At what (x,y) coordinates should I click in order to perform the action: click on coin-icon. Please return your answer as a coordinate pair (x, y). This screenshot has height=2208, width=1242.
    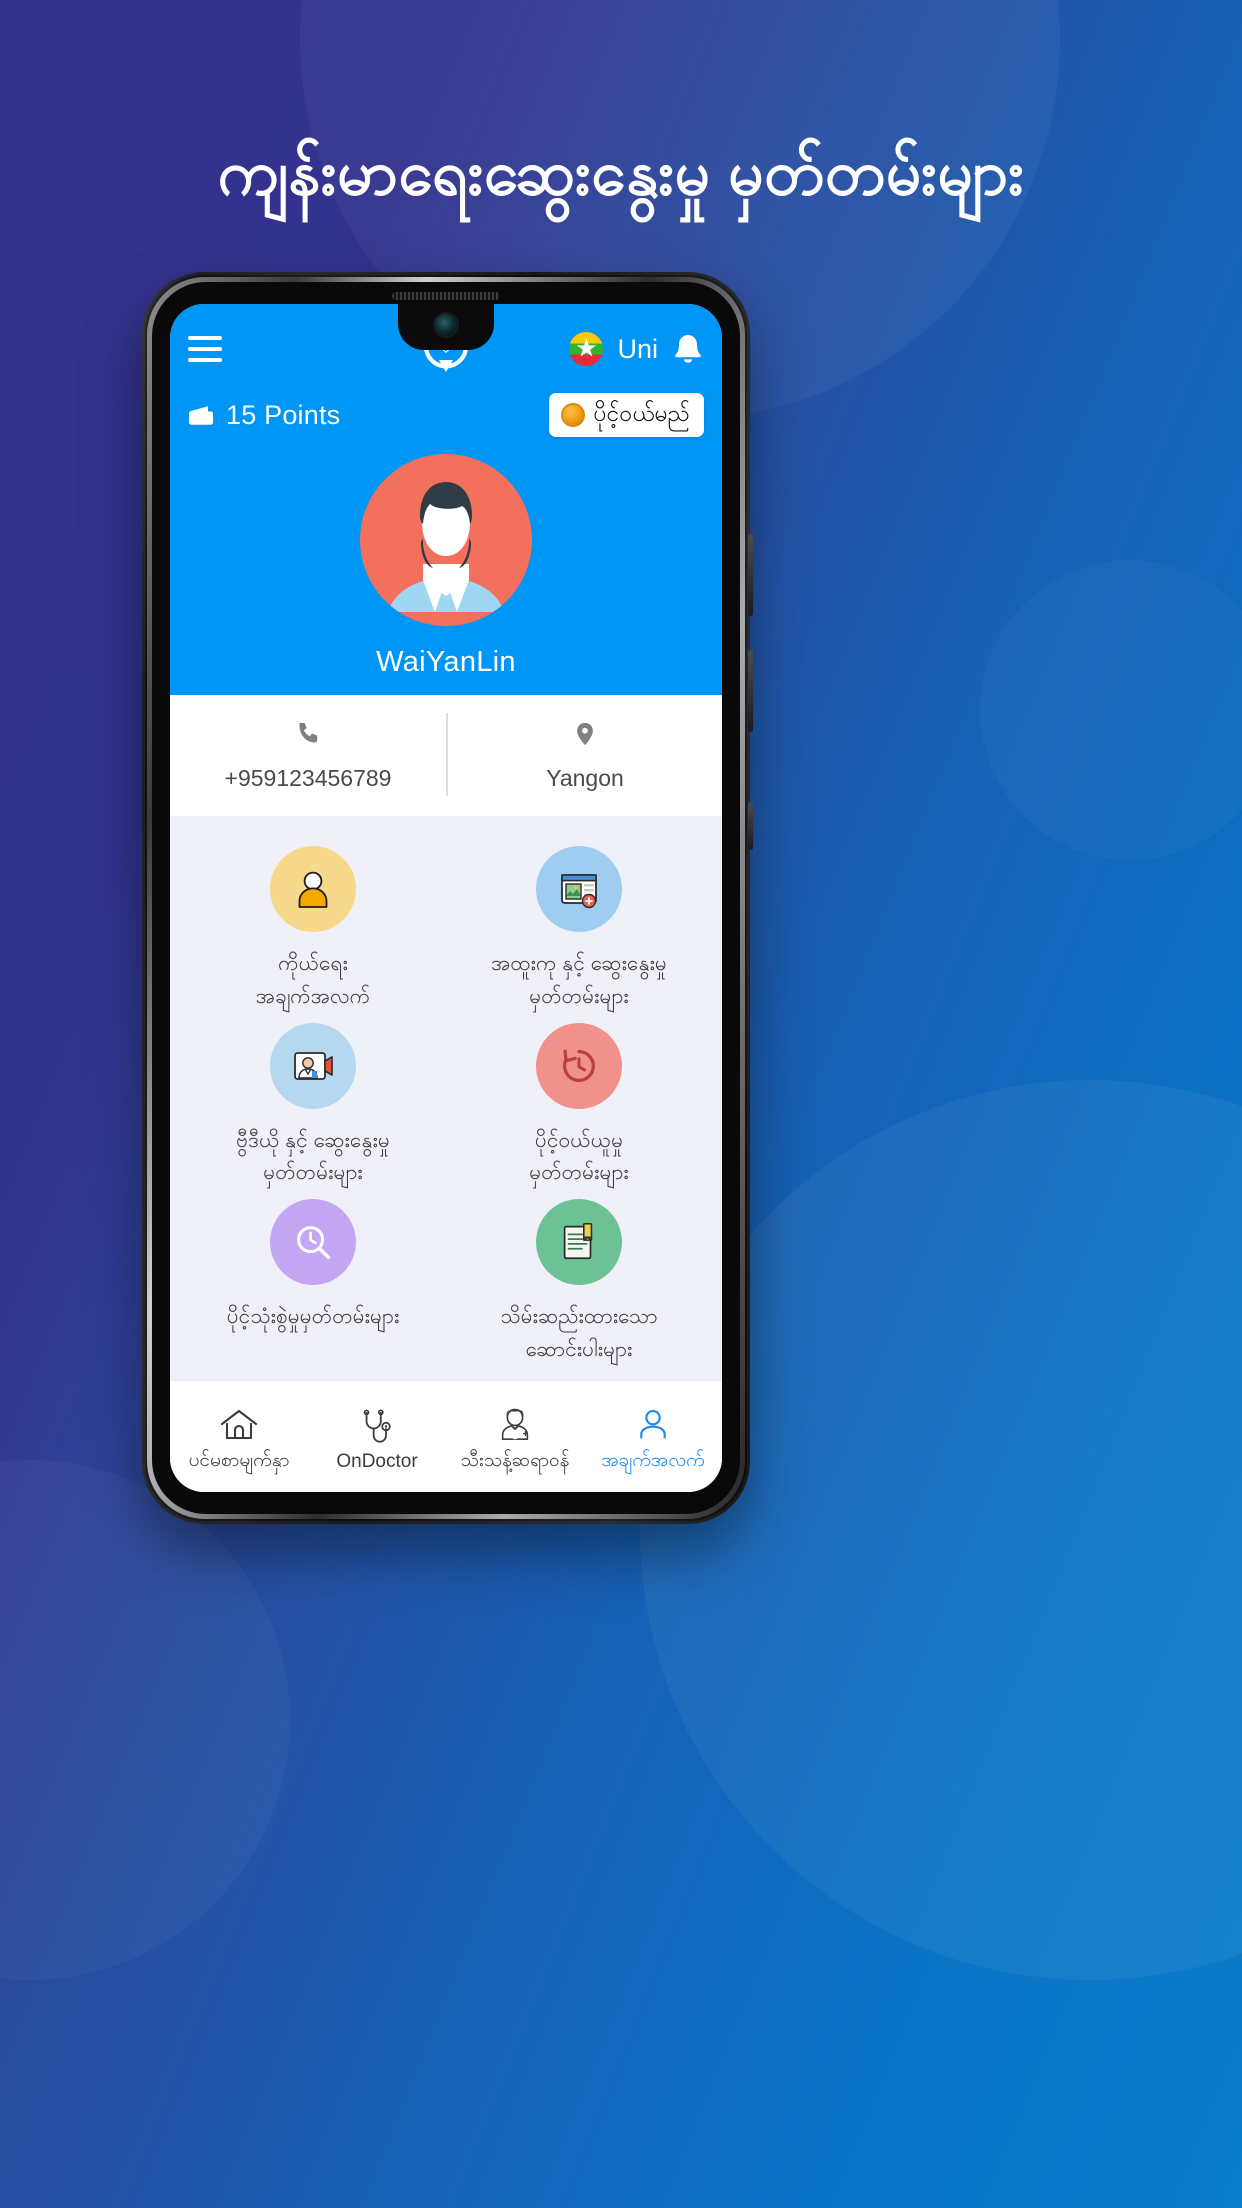
    Looking at the image, I should click on (572, 414).